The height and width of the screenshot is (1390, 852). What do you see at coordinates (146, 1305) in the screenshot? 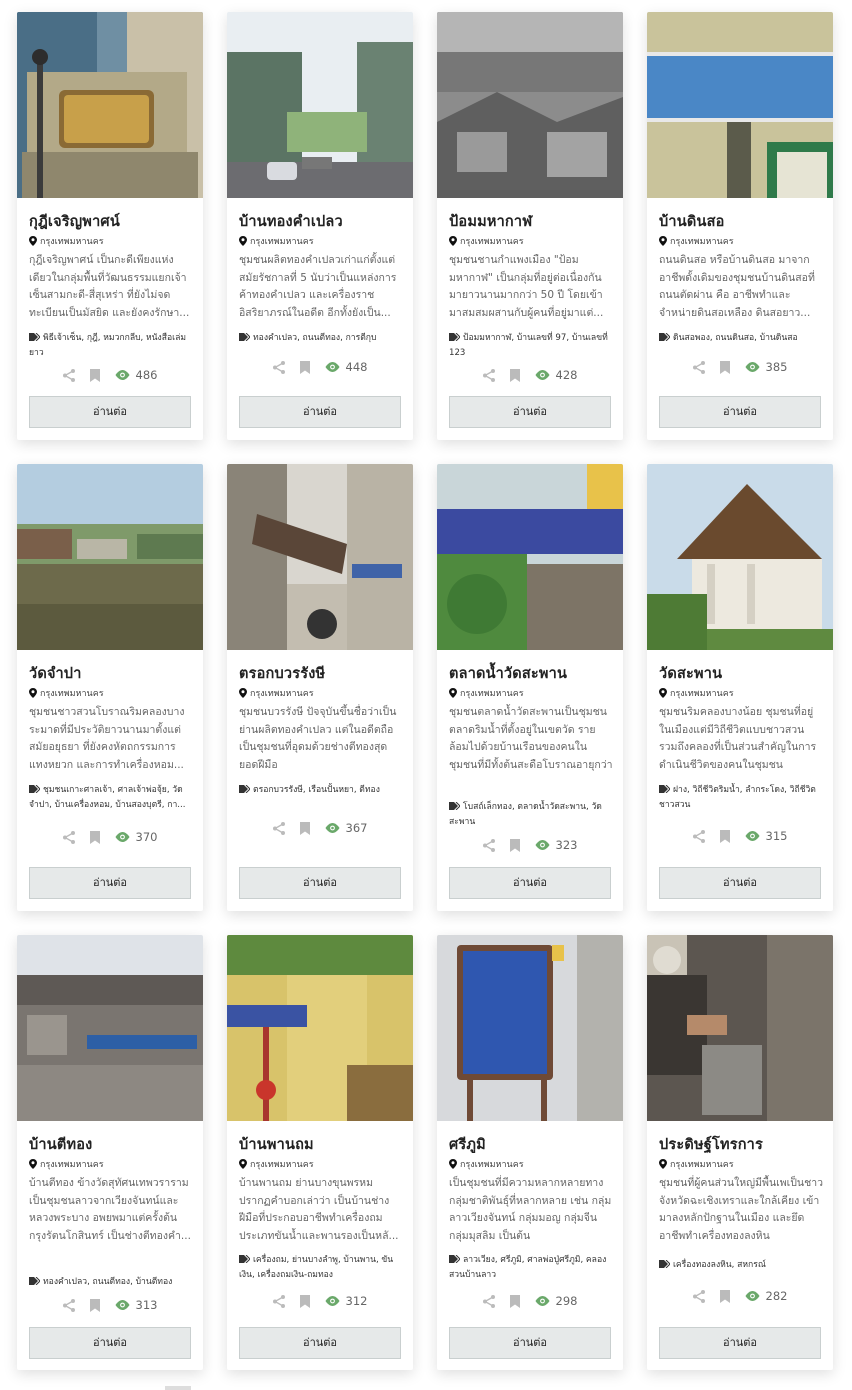
I see `view-count-value: 313` at bounding box center [146, 1305].